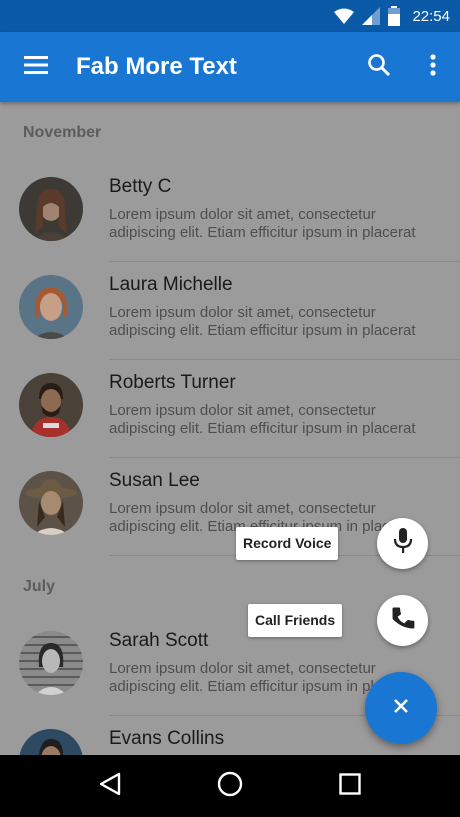 The height and width of the screenshot is (817, 460). I want to click on record-voice-button, so click(402, 543).